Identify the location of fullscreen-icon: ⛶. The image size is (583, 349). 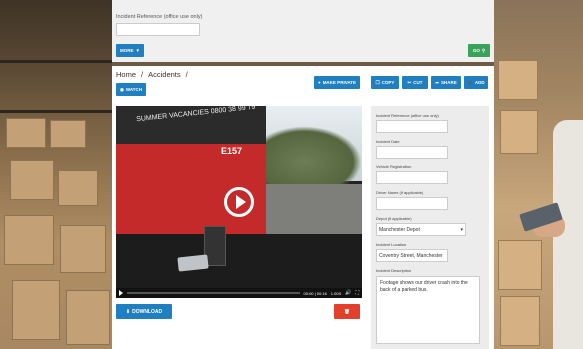
(357, 293).